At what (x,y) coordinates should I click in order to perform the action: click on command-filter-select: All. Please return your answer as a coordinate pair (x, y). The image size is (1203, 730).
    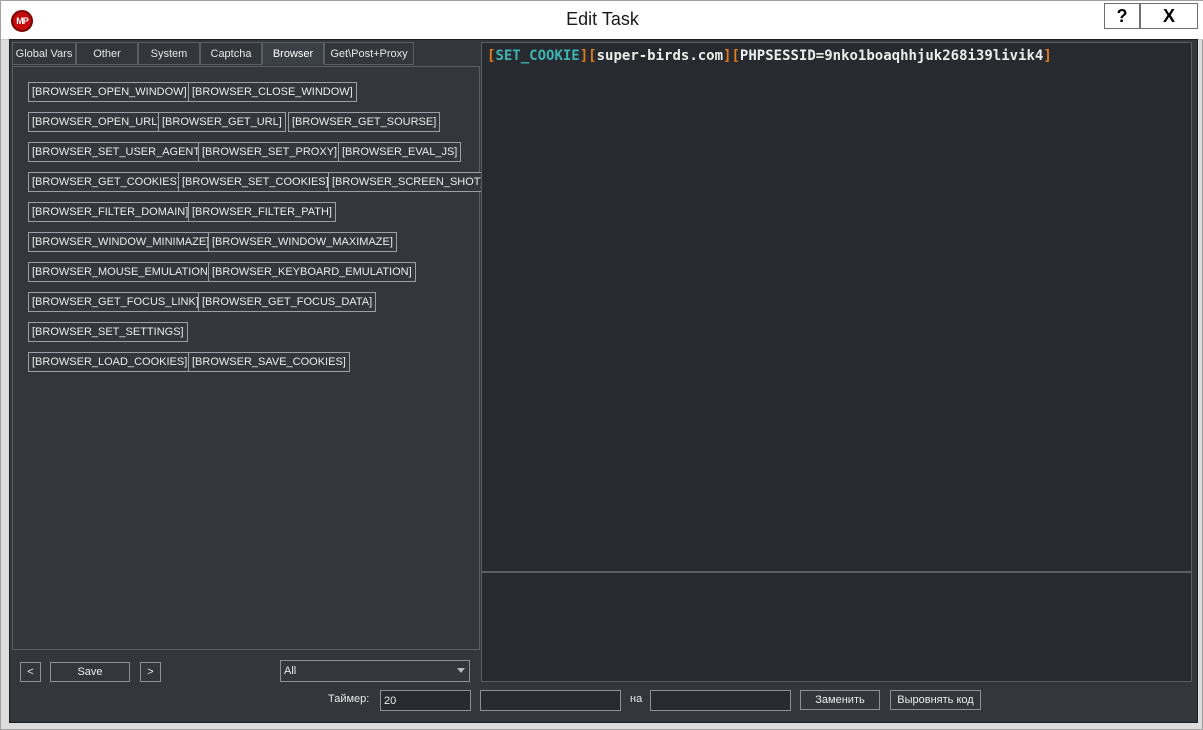
    Looking at the image, I should click on (375, 671).